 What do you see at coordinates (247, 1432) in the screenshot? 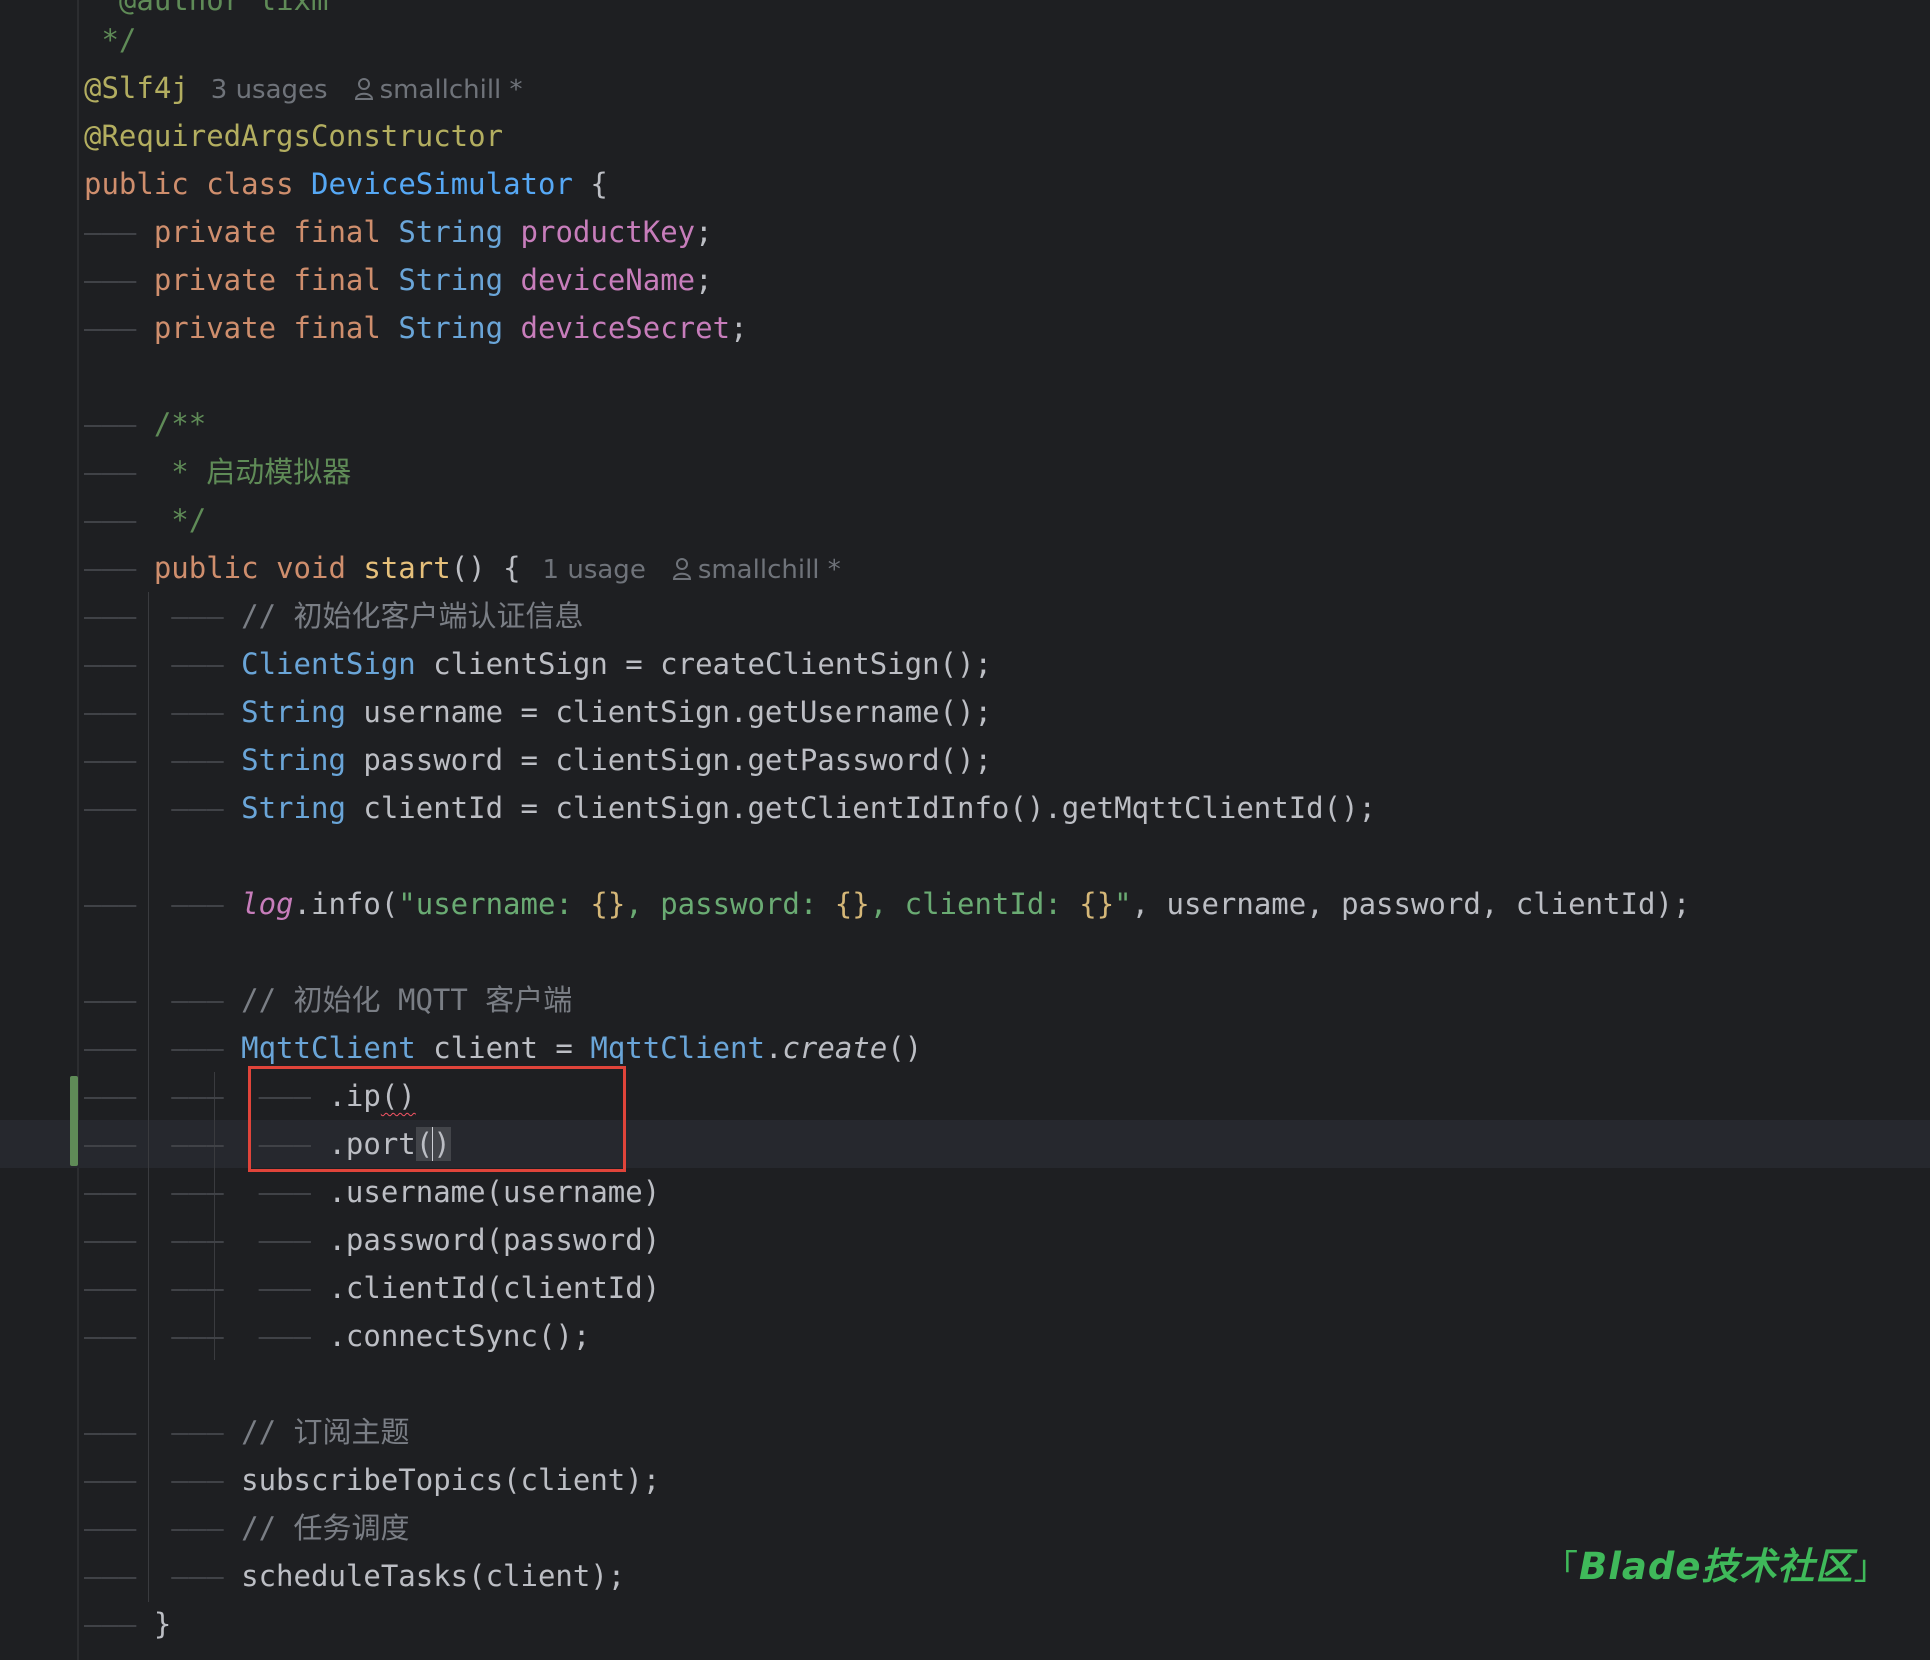
I see `code-line: ——— ——— // 订阅主题` at bounding box center [247, 1432].